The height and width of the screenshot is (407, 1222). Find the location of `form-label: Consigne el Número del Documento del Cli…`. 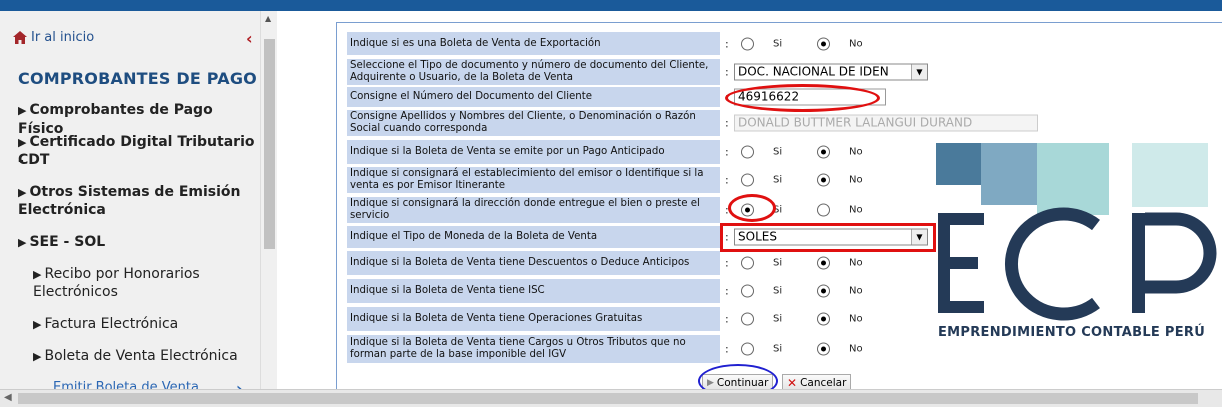

form-label: Consigne el Número del Documento del Cli… is located at coordinates (533, 97).